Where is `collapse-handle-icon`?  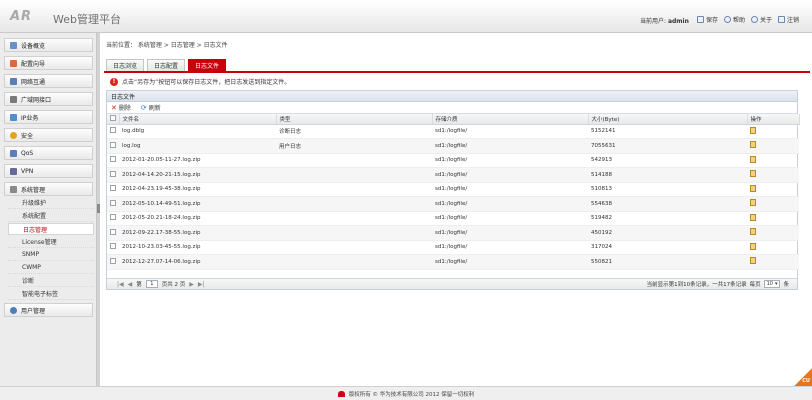 collapse-handle-icon is located at coordinates (98, 208).